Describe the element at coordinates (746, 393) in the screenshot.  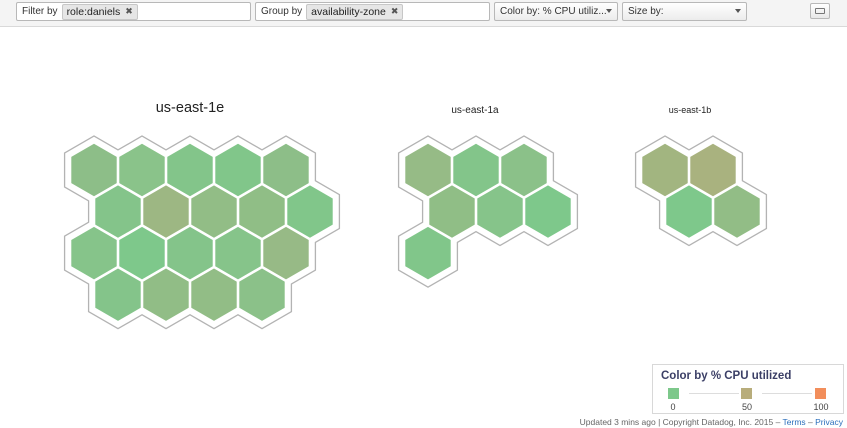
I see `legend-swatch-mid` at that location.